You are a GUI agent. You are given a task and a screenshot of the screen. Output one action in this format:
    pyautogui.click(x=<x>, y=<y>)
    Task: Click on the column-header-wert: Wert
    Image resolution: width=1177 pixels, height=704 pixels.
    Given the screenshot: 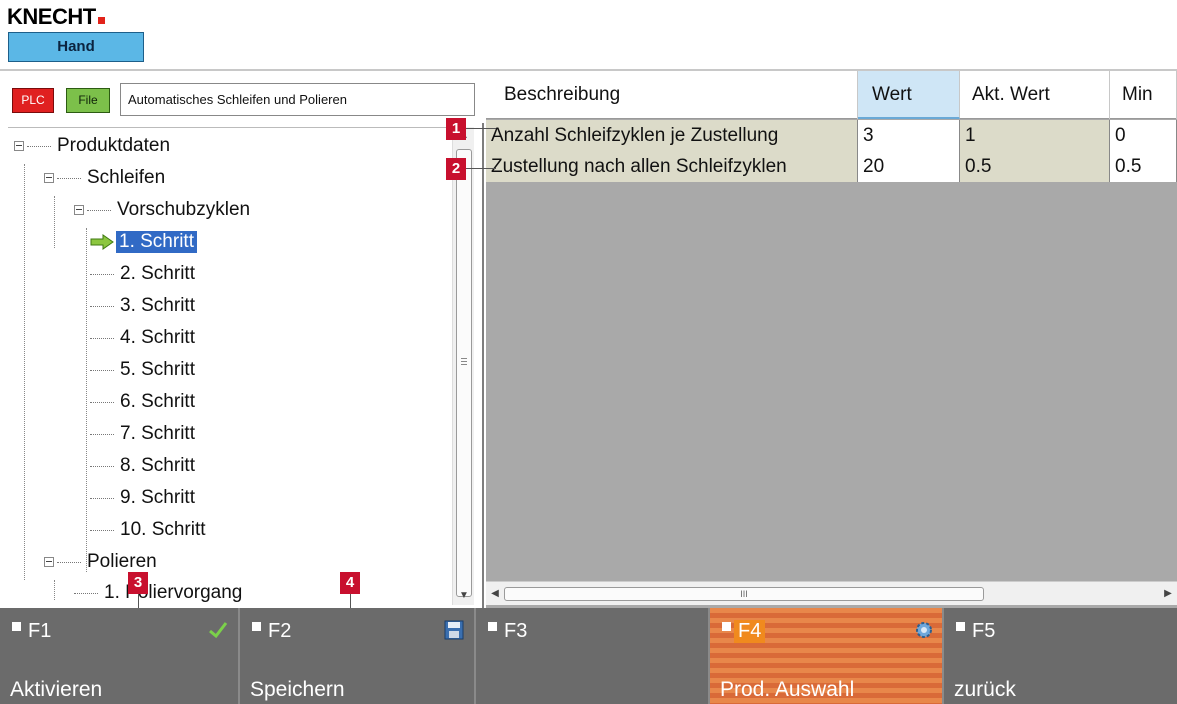 What is the action you would take?
    pyautogui.click(x=909, y=95)
    